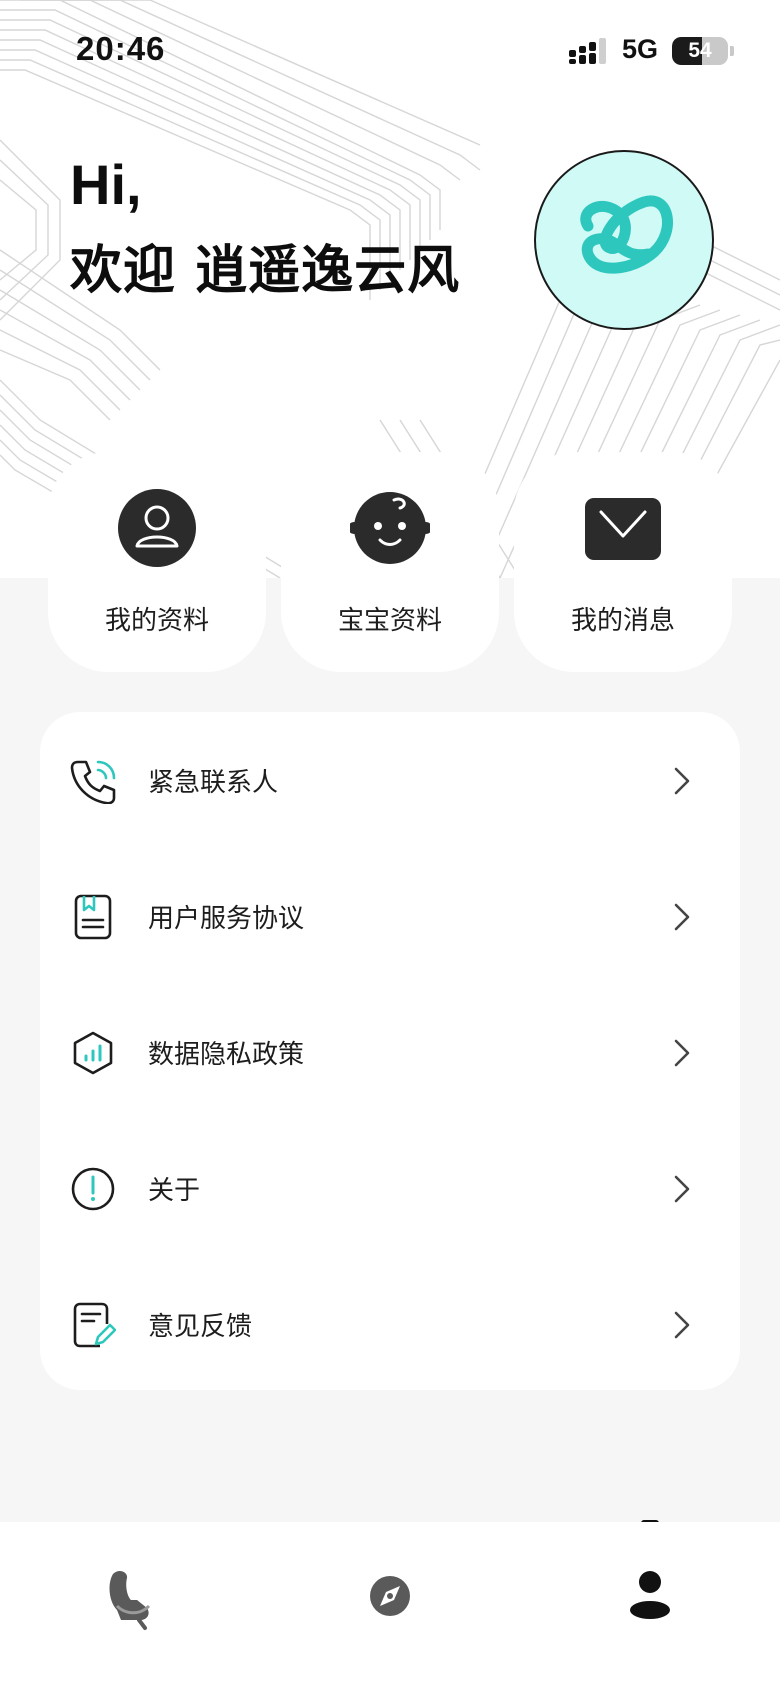 The height and width of the screenshot is (1688, 780). Describe the element at coordinates (390, 1188) in the screenshot. I see `menu-item-about: 关于` at that location.